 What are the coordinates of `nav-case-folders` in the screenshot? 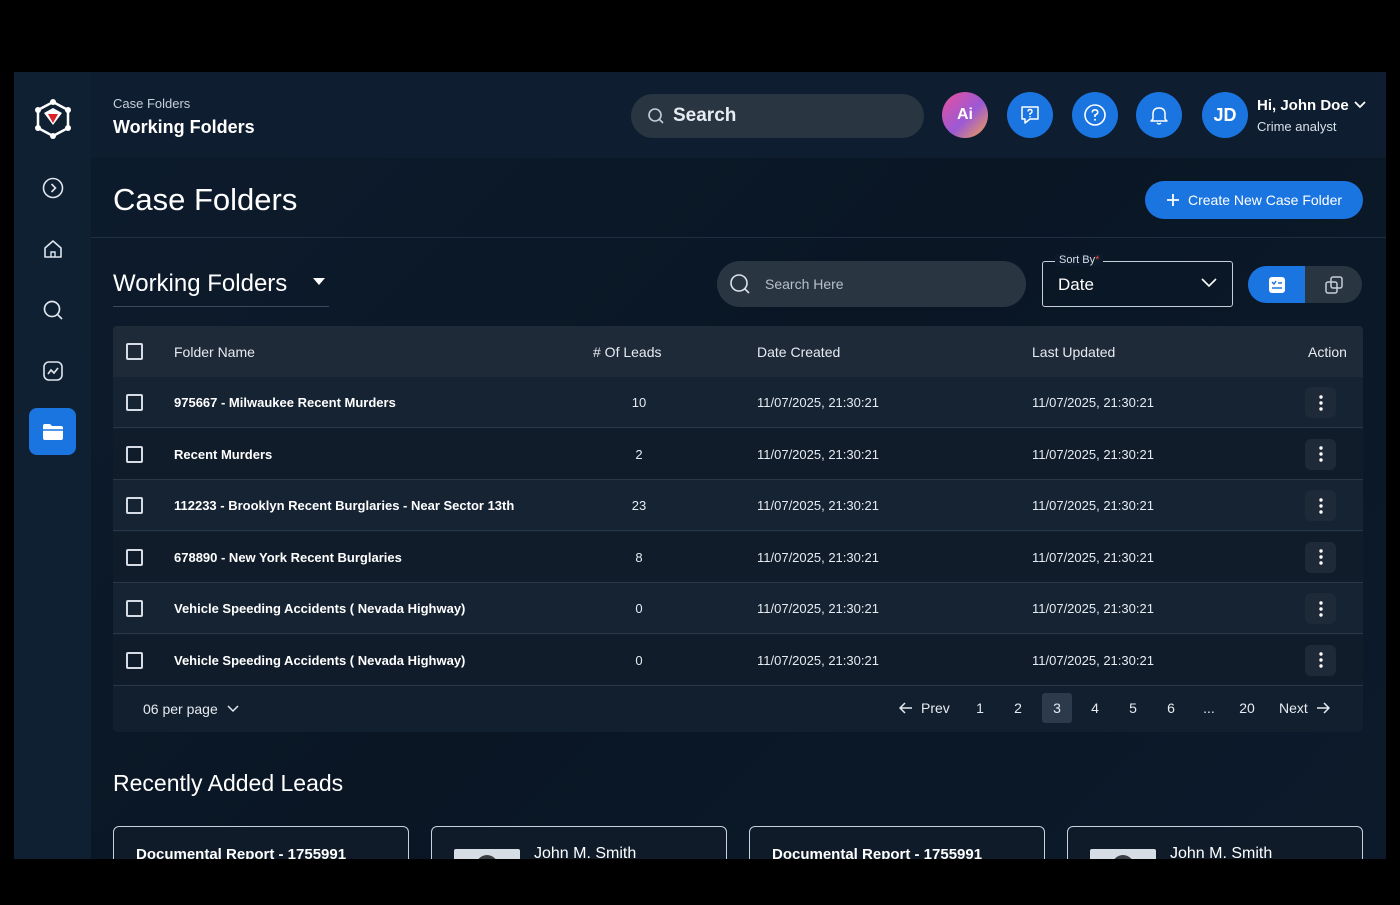 It's located at (52, 431).